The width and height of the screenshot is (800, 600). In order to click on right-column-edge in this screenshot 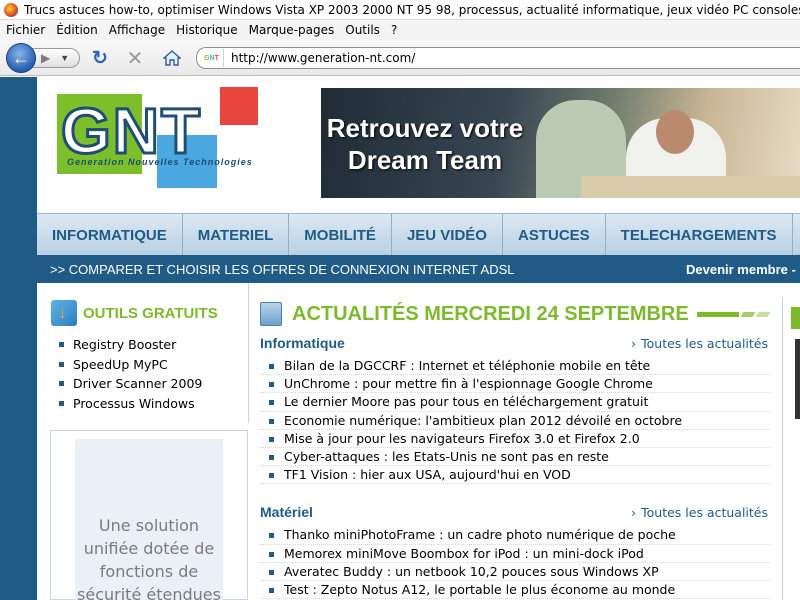, I will do `click(791, 448)`.